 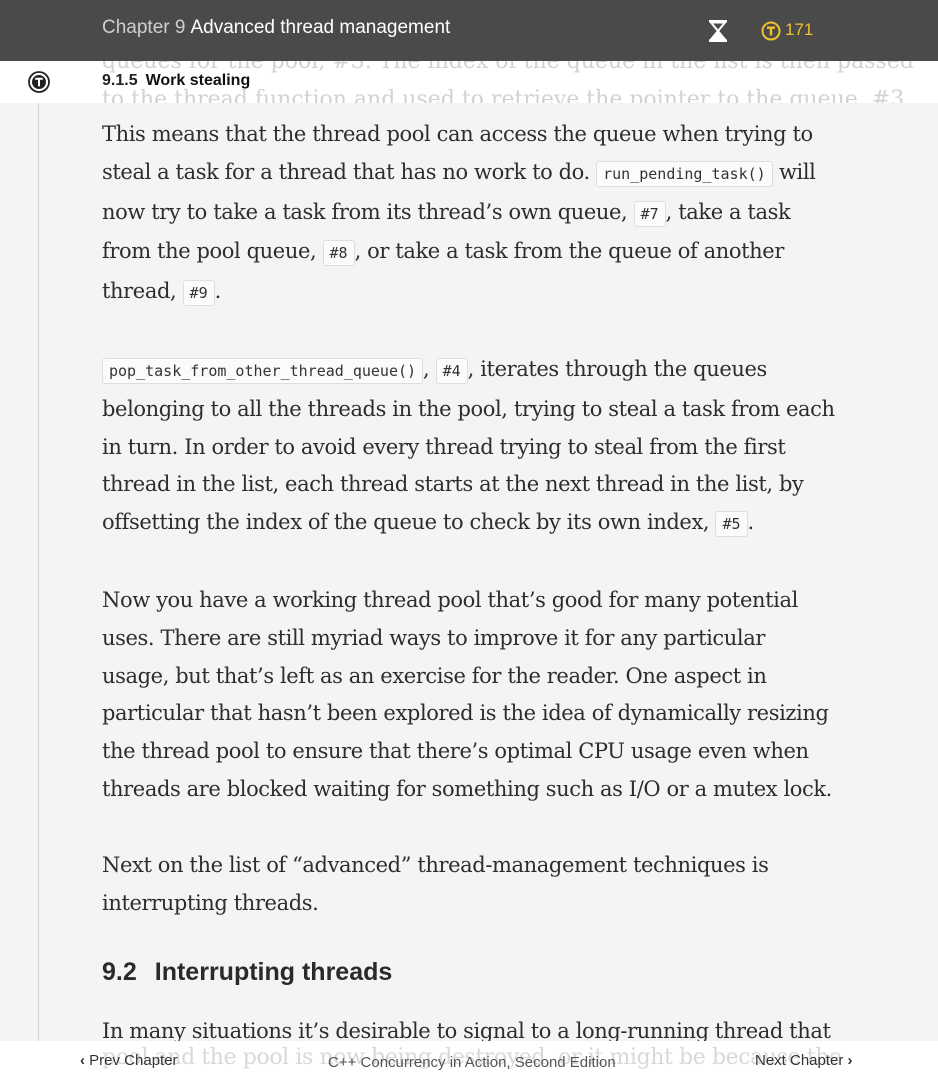 What do you see at coordinates (771, 31) in the screenshot?
I see `token-coin-icon` at bounding box center [771, 31].